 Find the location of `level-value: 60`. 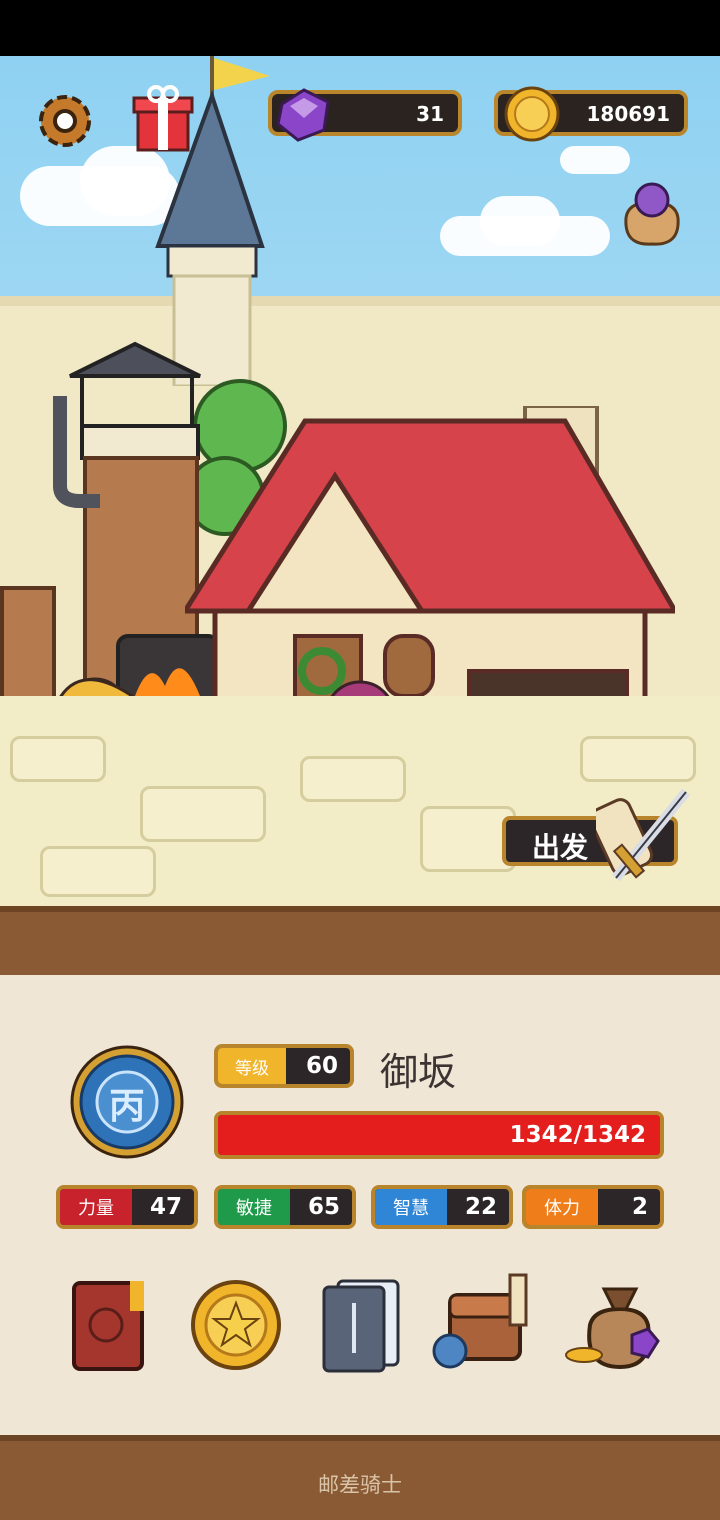

level-value: 60 is located at coordinates (321, 1066).